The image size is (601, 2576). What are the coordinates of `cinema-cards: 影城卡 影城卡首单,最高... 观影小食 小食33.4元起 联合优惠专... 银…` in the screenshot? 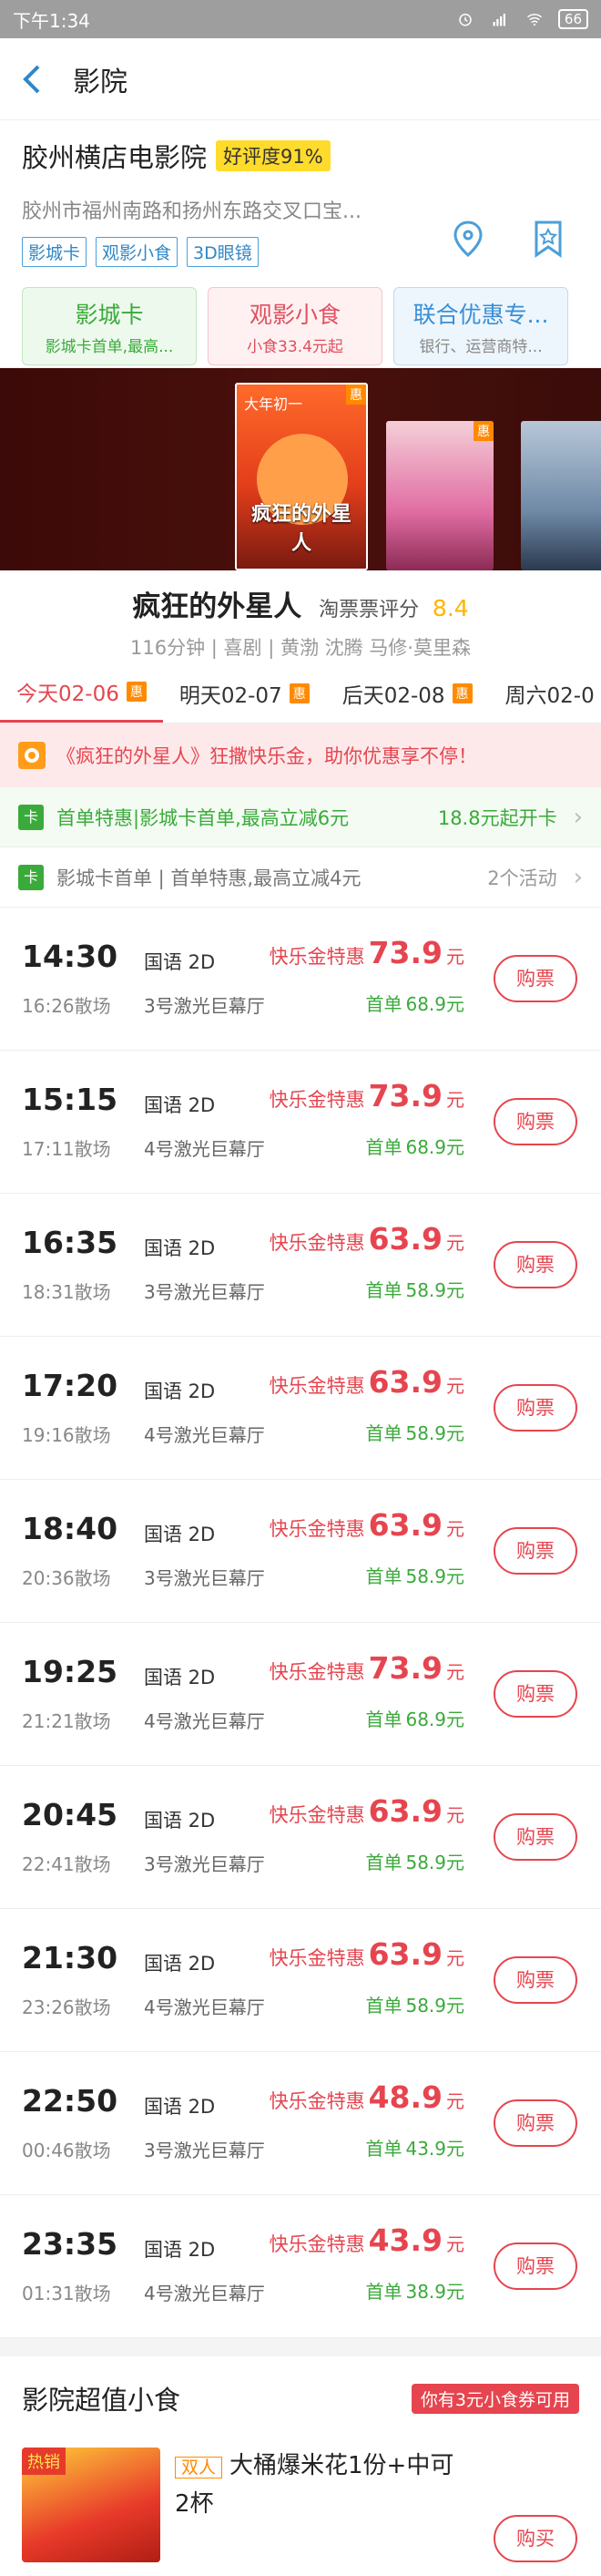 It's located at (300, 326).